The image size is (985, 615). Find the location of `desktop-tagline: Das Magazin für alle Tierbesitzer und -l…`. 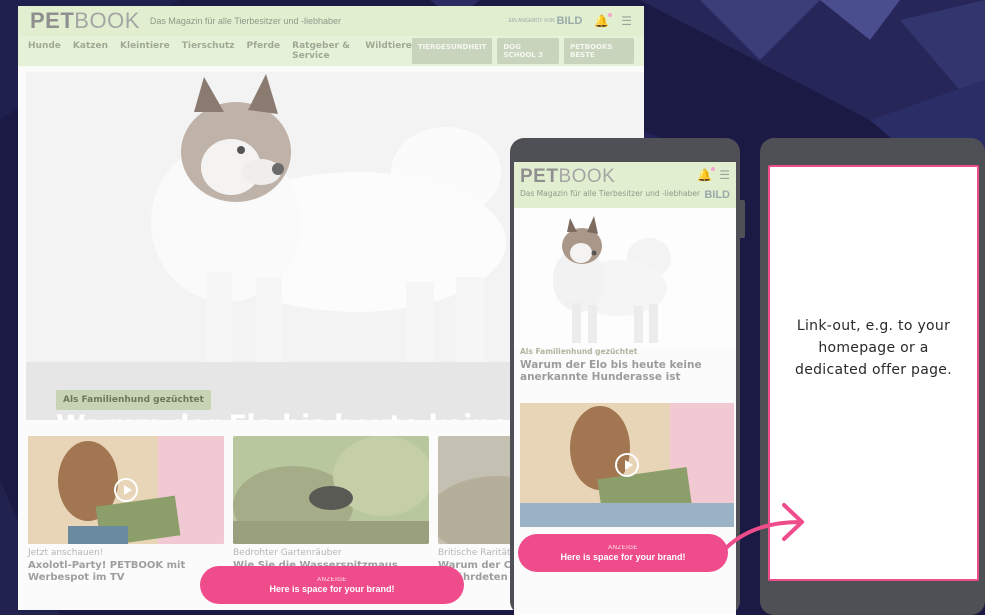

desktop-tagline: Das Magazin für alle Tierbesitzer und -l… is located at coordinates (245, 21).